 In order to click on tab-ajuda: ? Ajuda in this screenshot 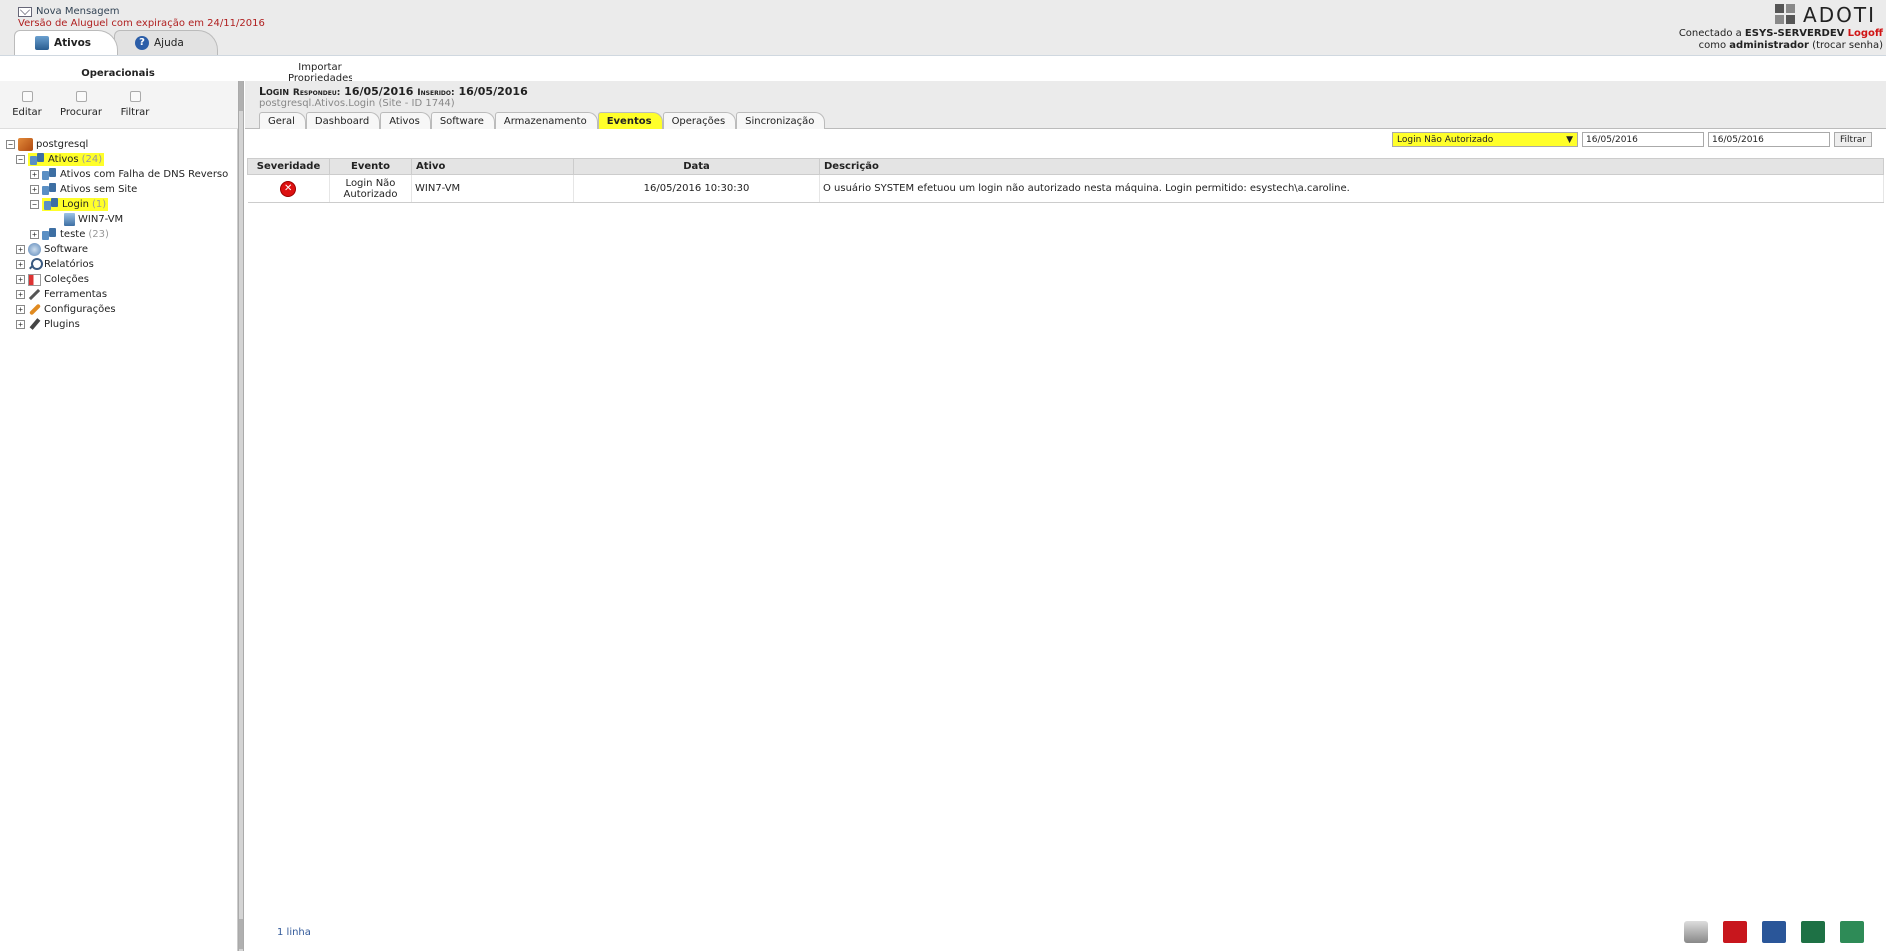, I will do `click(166, 42)`.